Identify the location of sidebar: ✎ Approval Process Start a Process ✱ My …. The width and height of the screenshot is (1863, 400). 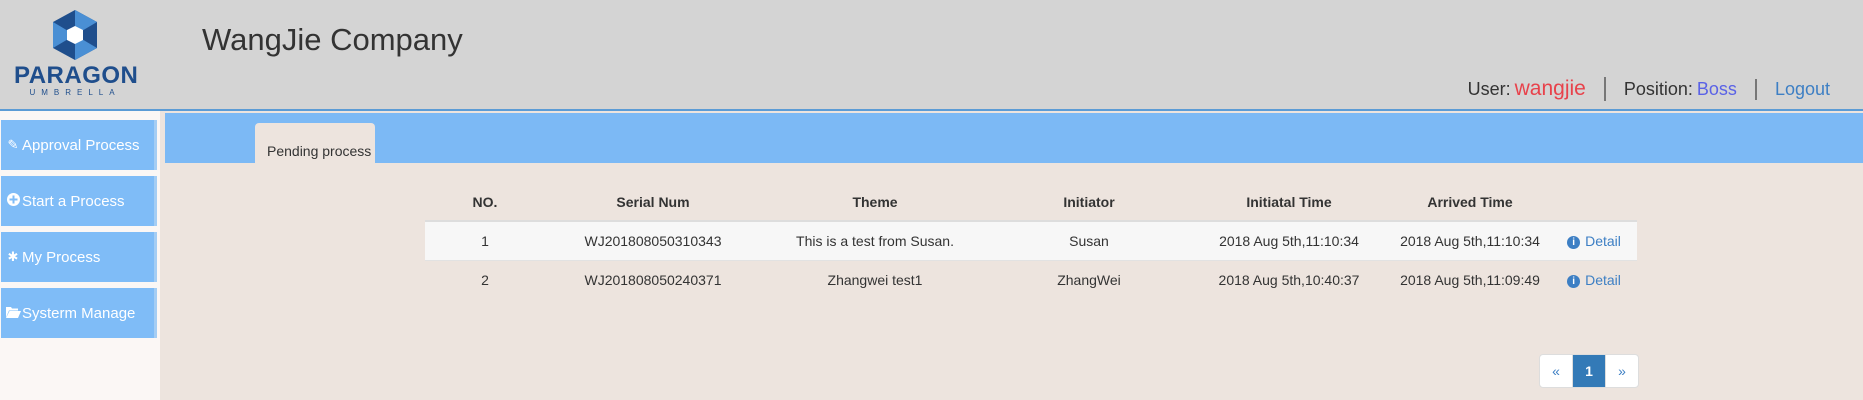
(80, 255).